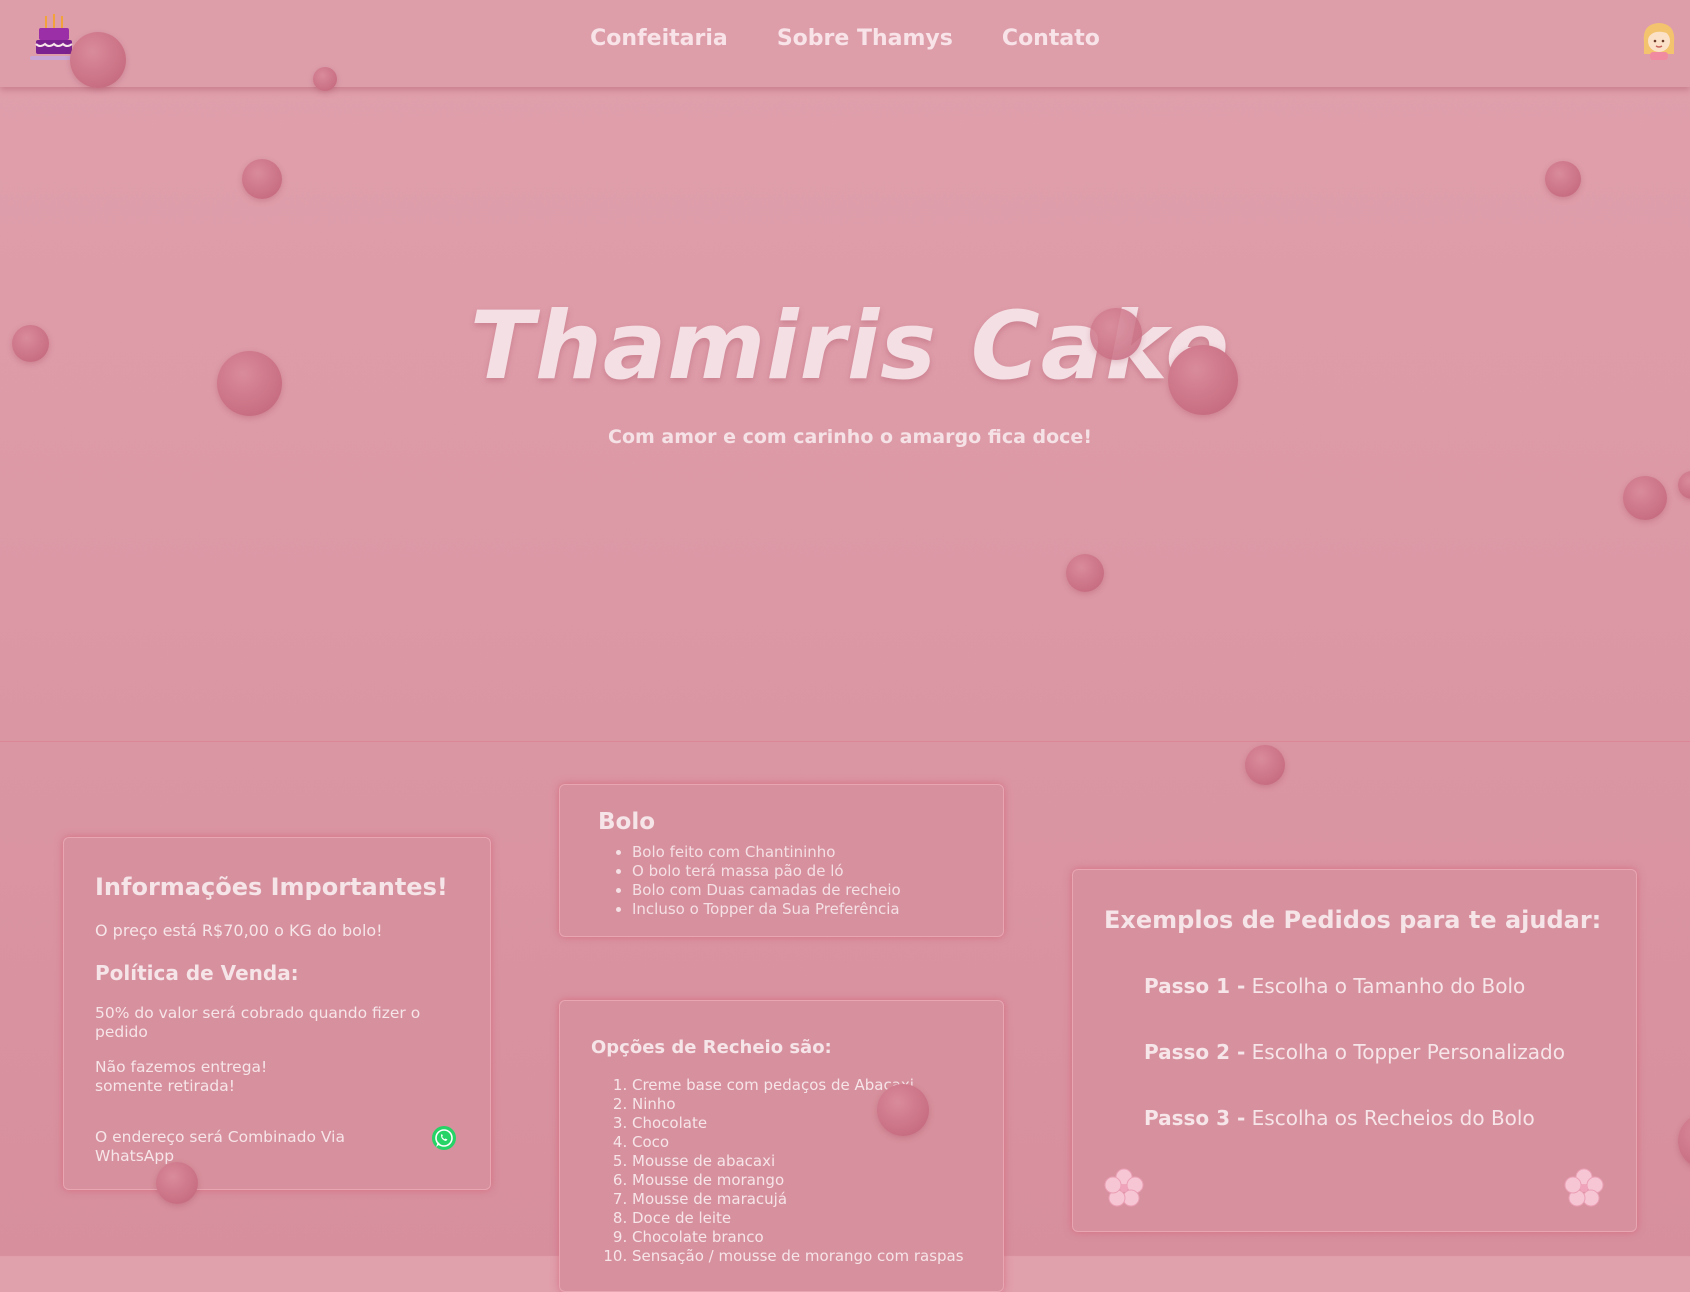  What do you see at coordinates (181, 1067) in the screenshot?
I see `policy-delivery-line1: Não fazemos entrega!` at bounding box center [181, 1067].